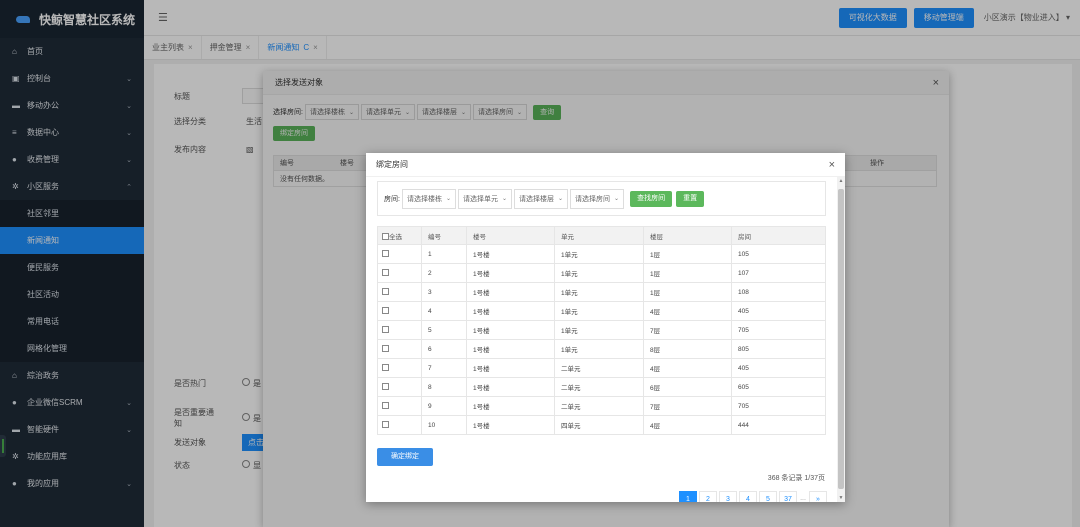 This screenshot has width=1080, height=527. What do you see at coordinates (444, 425) in the screenshot?
I see `cell-number: 10` at bounding box center [444, 425].